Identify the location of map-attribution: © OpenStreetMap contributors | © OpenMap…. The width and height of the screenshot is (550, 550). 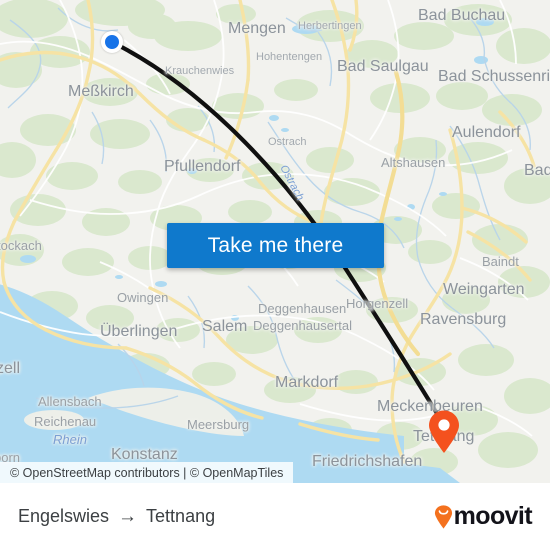
(147, 472).